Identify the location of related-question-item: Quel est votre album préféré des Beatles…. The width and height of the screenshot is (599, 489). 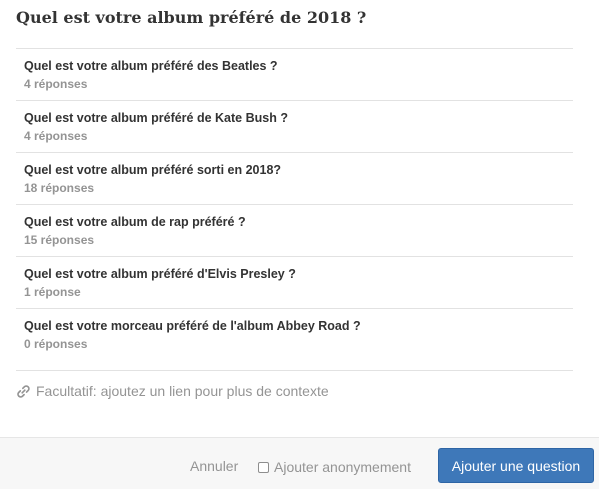
(294, 75).